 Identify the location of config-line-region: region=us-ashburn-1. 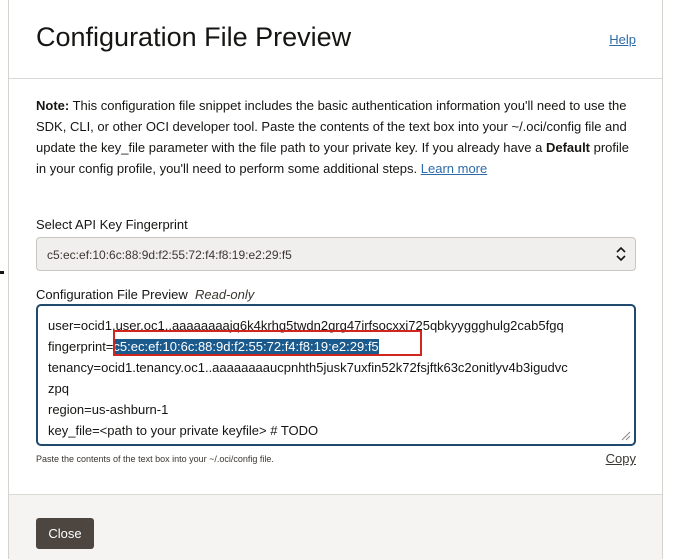
(108, 409).